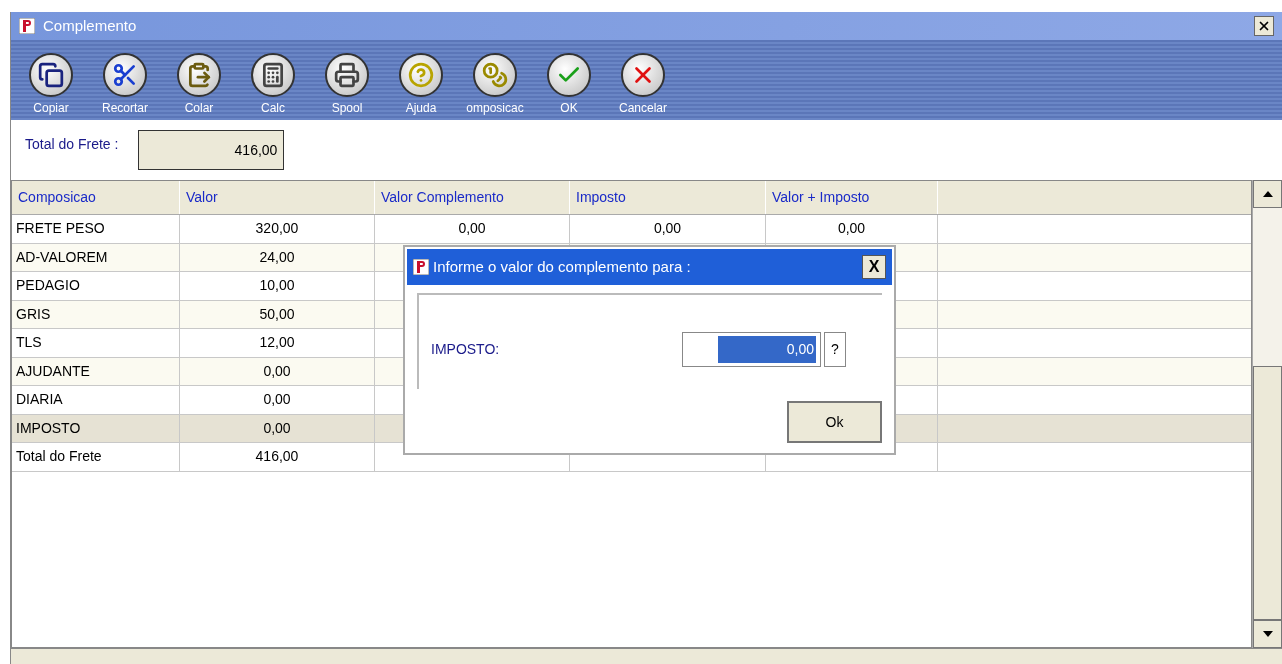 Image resolution: width=1282 pixels, height=664 pixels. What do you see at coordinates (466, 349) in the screenshot?
I see `field-label: IMPOSTO:` at bounding box center [466, 349].